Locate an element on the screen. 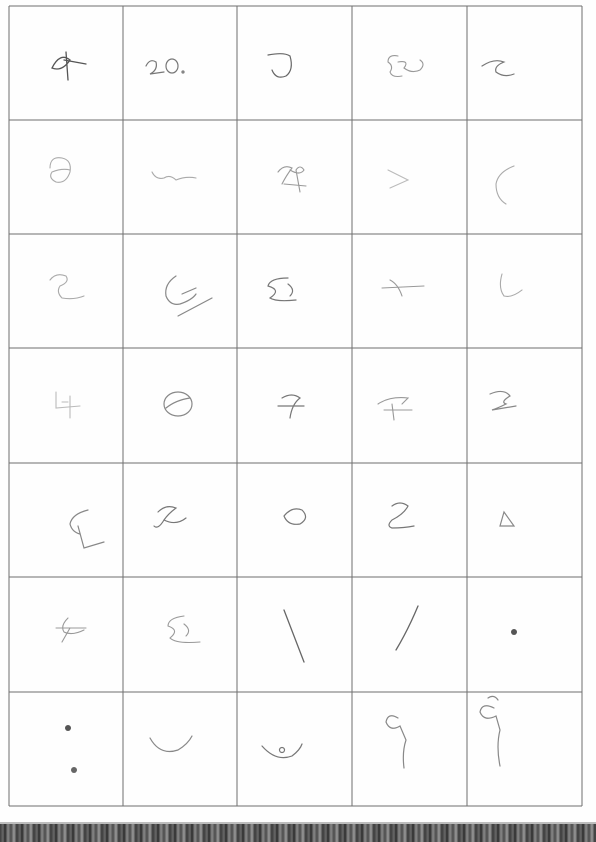 Image resolution: width=596 pixels, height=842 pixels. glyph-r7c2 is located at coordinates (171, 744).